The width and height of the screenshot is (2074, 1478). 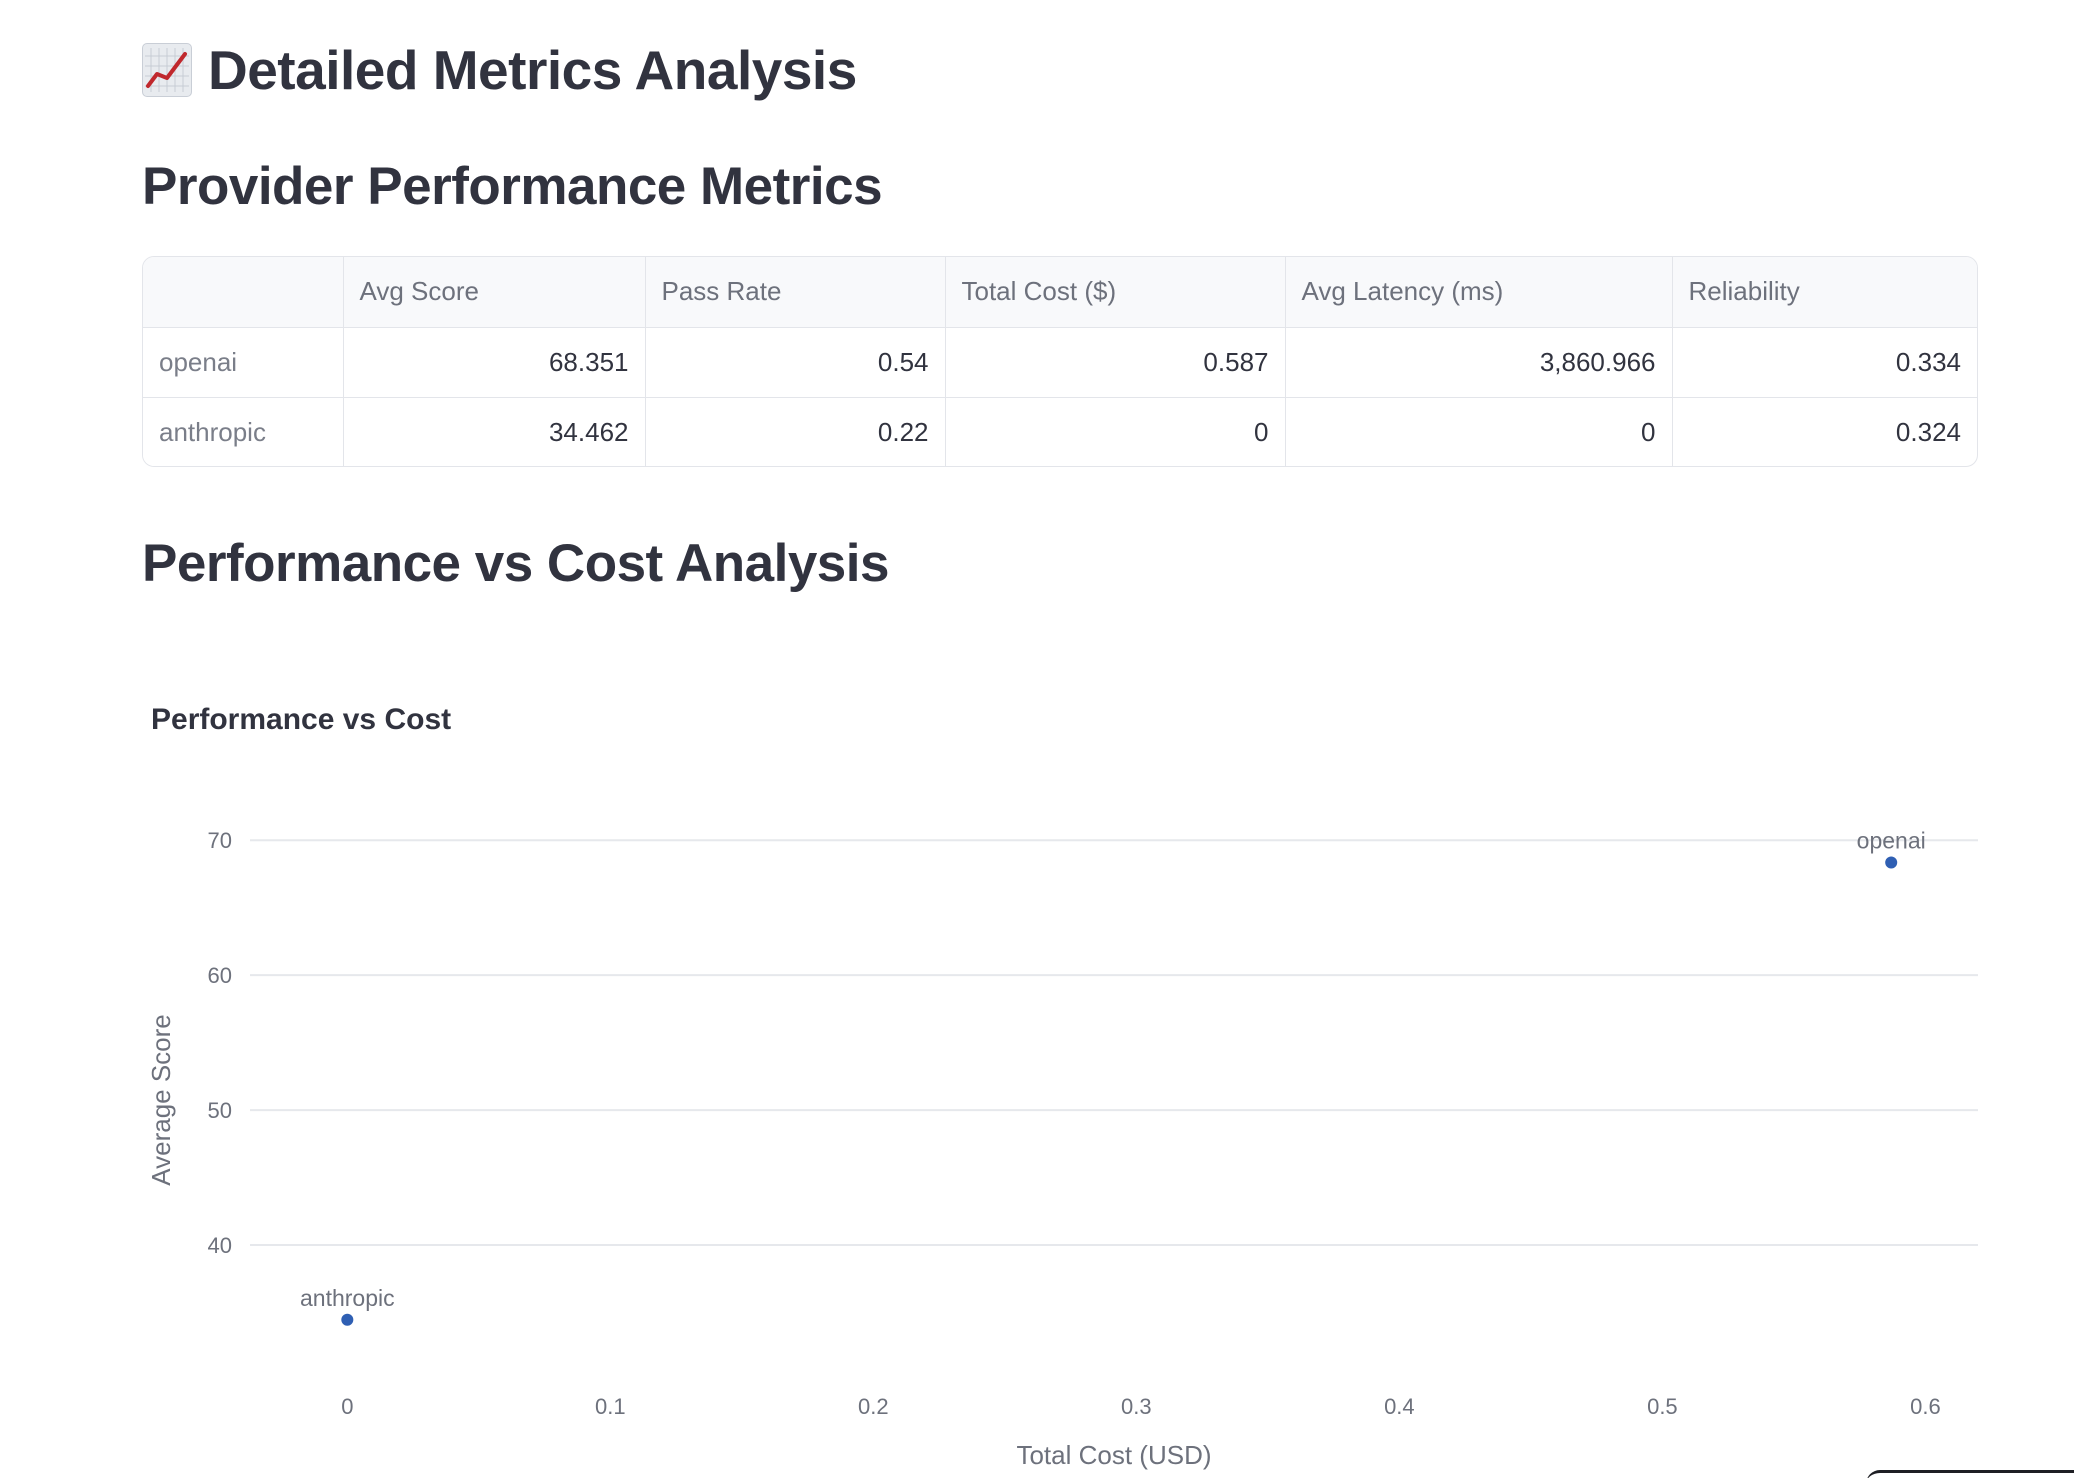 I want to click on x-tick-label: 0, so click(x=347, y=1406).